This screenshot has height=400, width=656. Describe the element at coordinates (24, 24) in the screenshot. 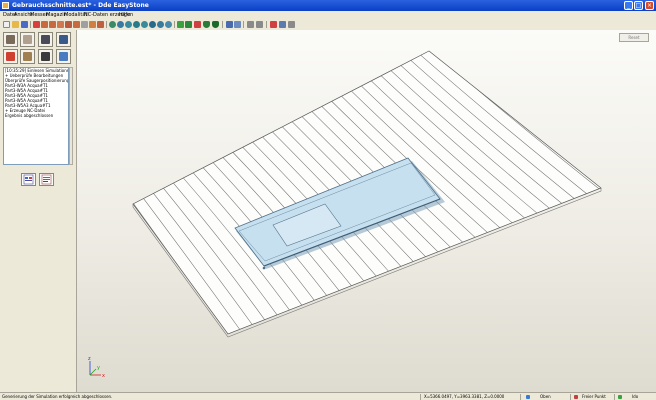

I see `save-icon` at that location.